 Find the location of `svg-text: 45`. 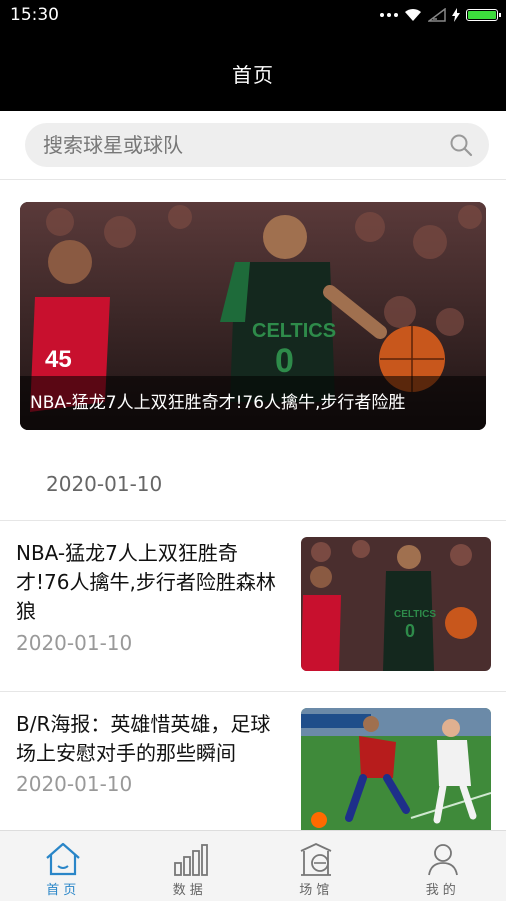

svg-text: 45 is located at coordinates (58, 359).